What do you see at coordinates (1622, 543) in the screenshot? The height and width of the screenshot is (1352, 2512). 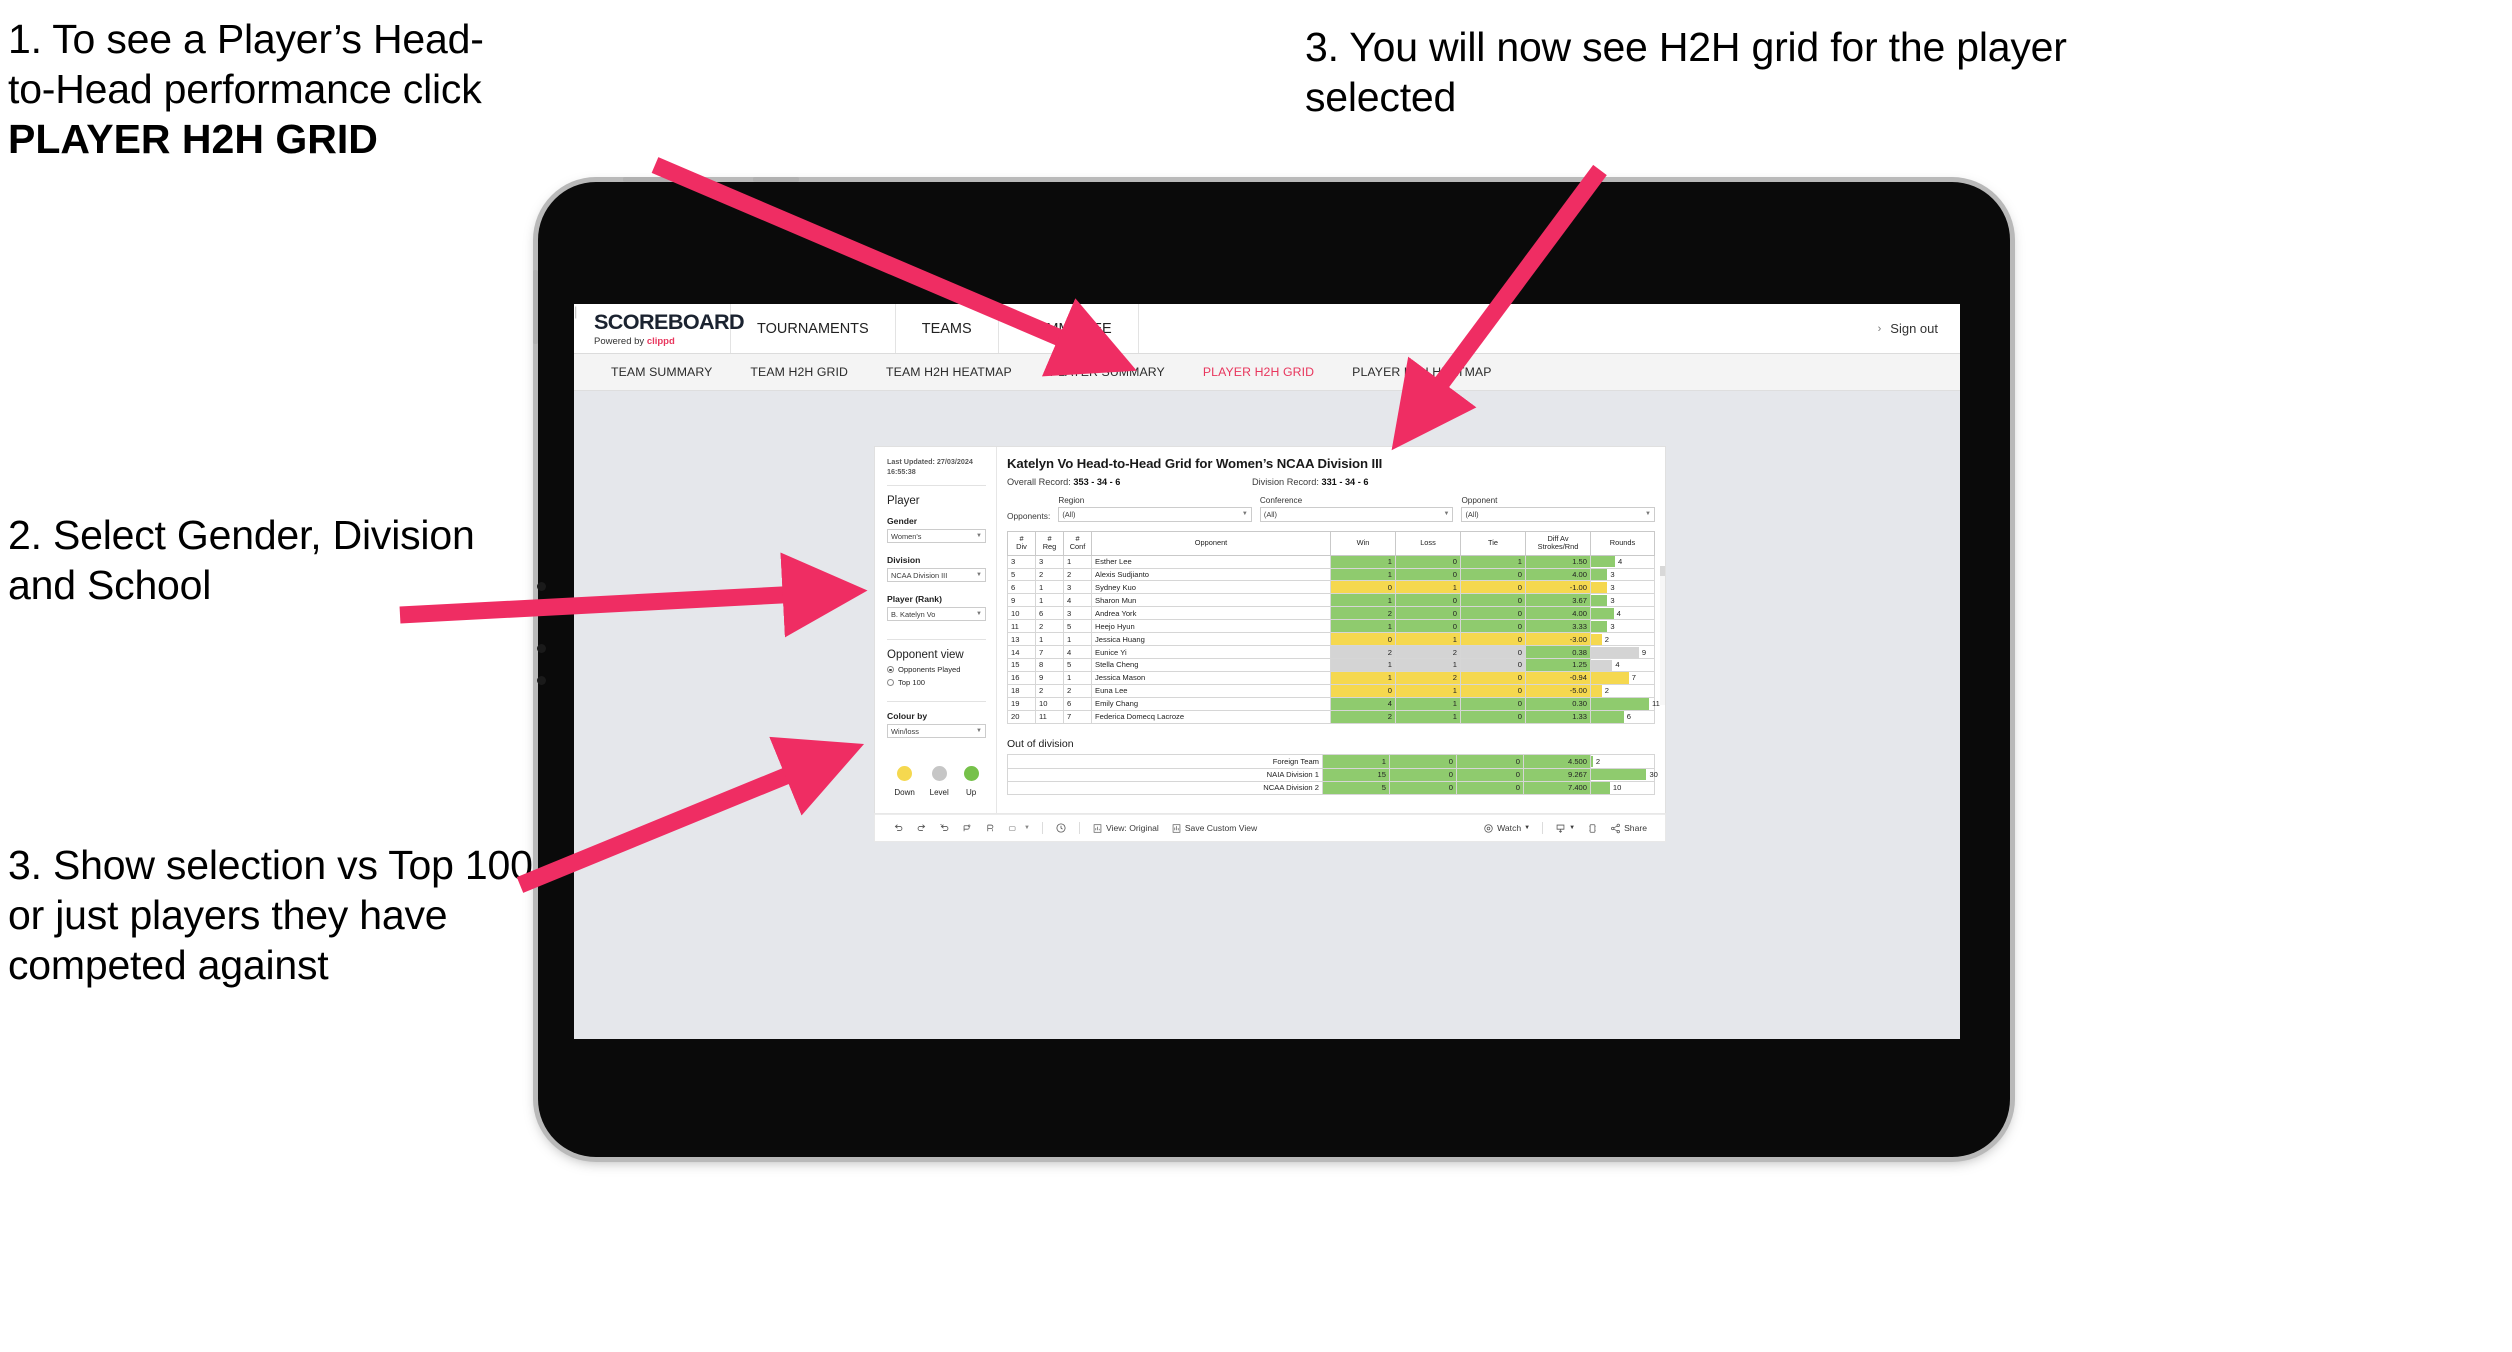 I see `table-column-header: Rounds` at bounding box center [1622, 543].